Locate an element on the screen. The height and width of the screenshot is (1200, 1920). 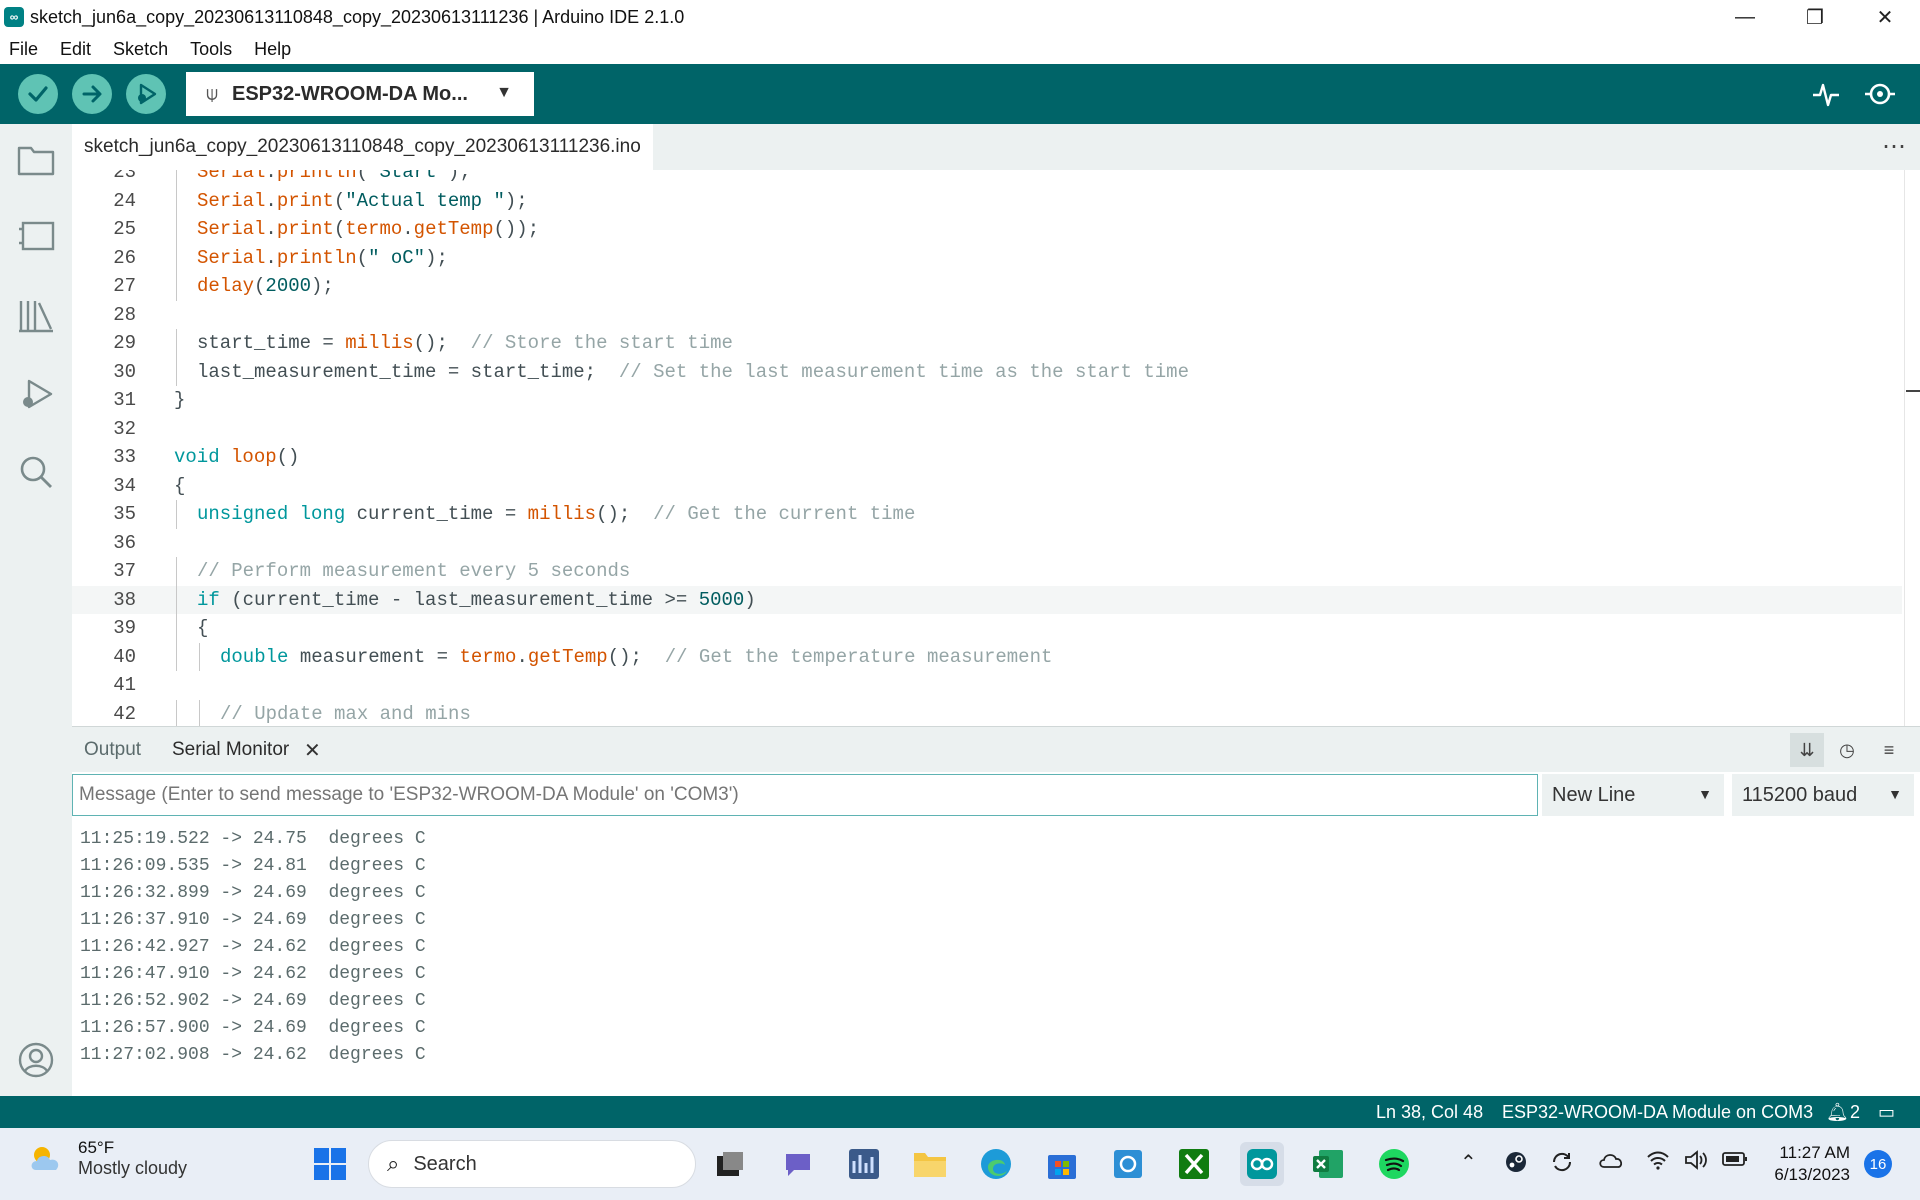
xbox-button is located at coordinates (1194, 1164).